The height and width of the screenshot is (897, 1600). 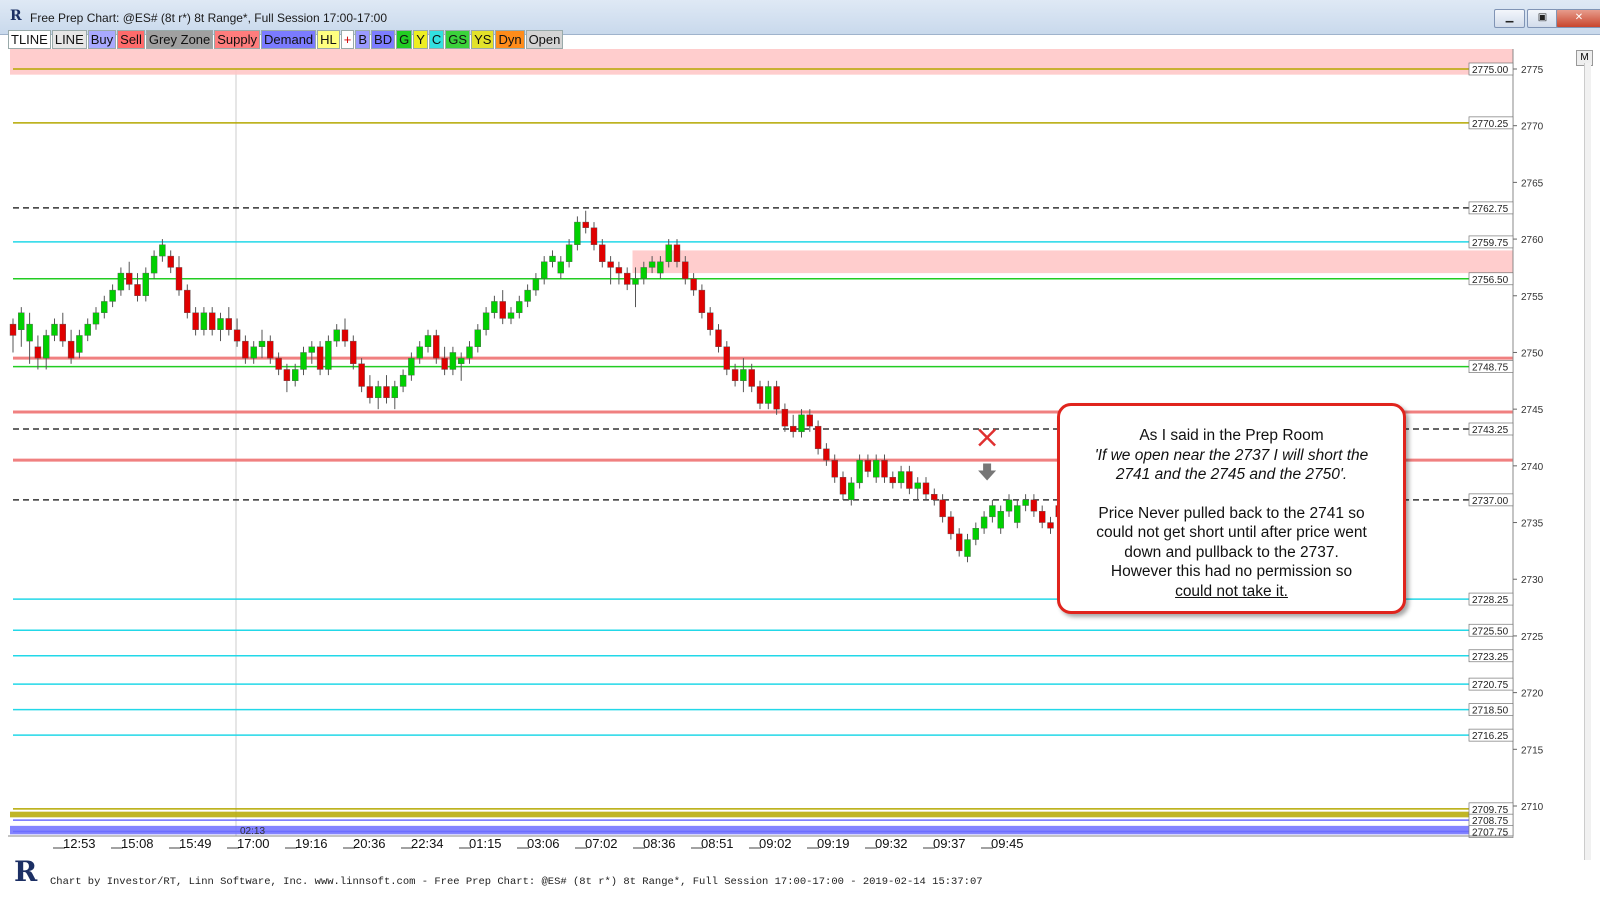 What do you see at coordinates (26, 871) in the screenshot?
I see `linnsoft-logo: R` at bounding box center [26, 871].